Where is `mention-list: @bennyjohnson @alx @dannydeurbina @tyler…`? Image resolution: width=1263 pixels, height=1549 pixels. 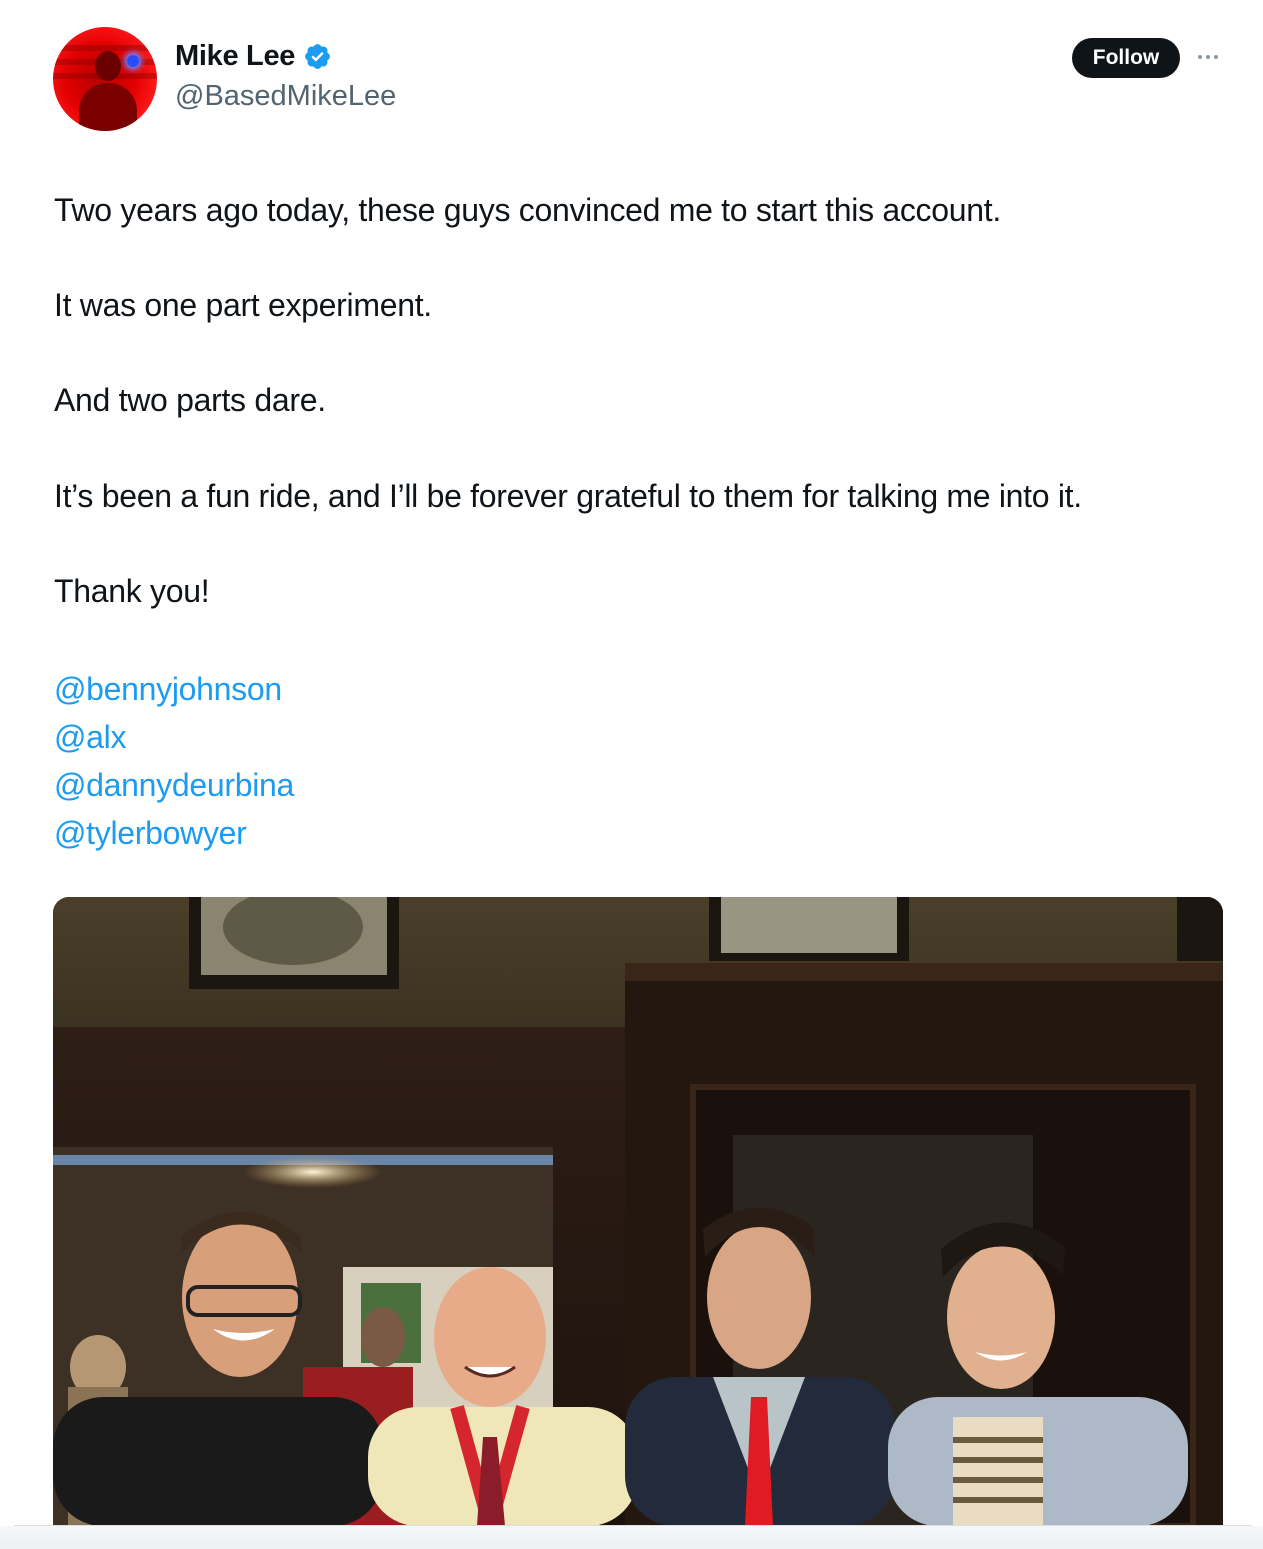 mention-list: @bennyjohnson @alx @dannydeurbina @tyler… is located at coordinates (174, 761).